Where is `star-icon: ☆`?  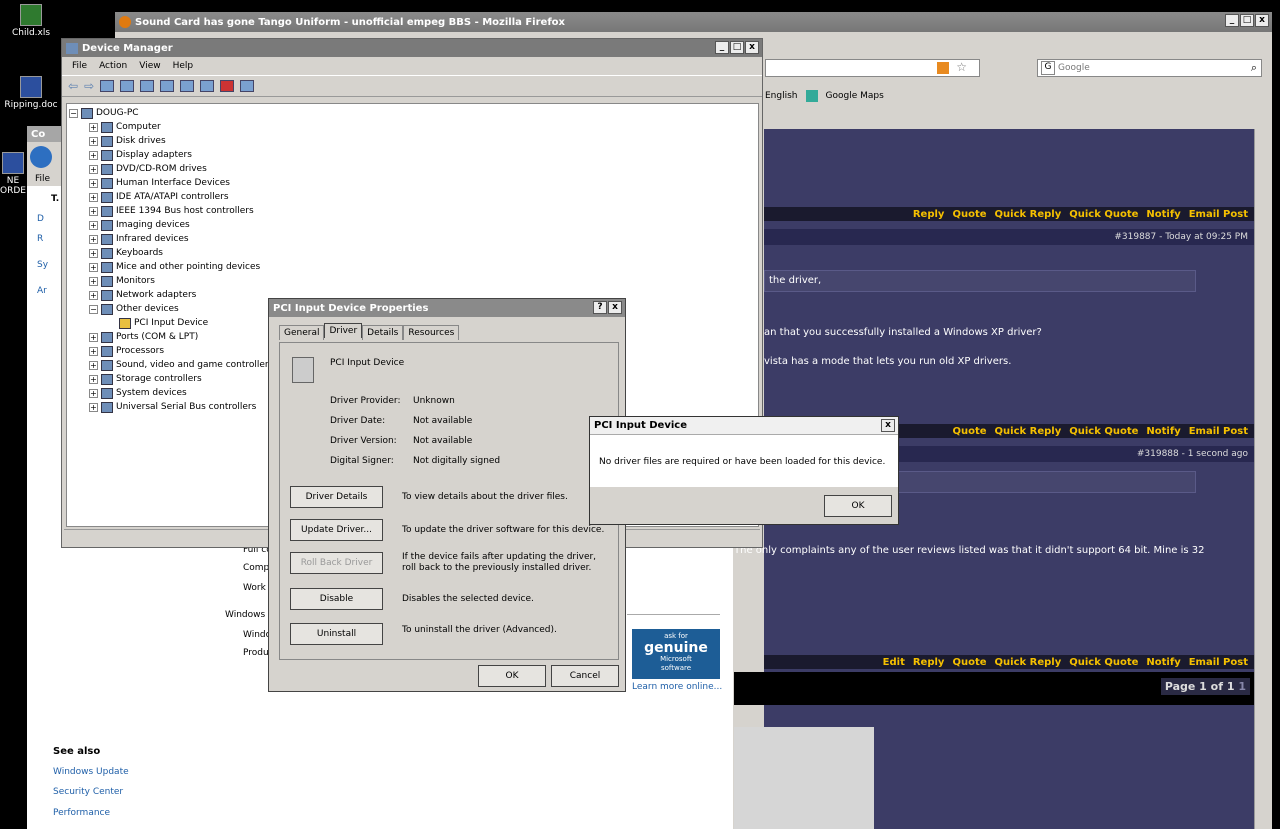 star-icon: ☆ is located at coordinates (961, 67).